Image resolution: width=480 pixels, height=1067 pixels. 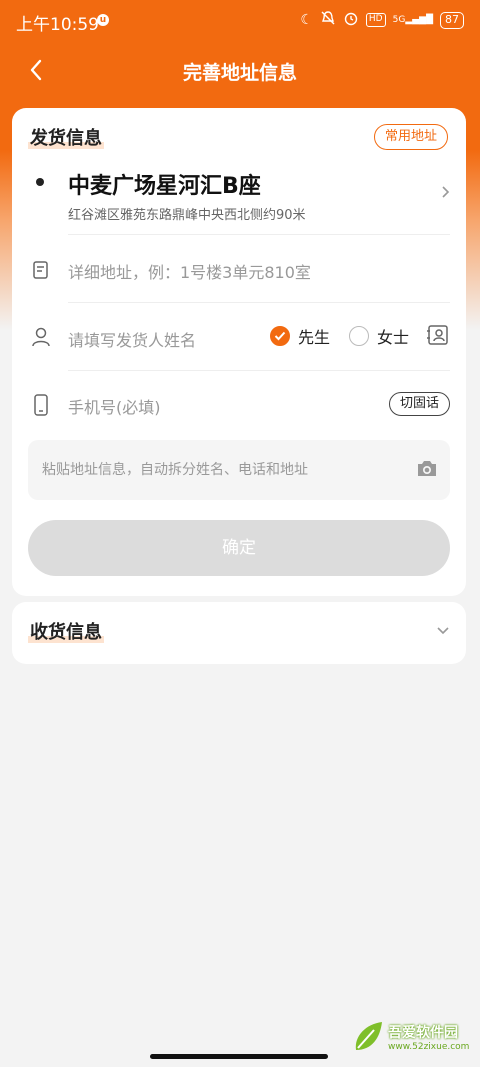 I want to click on sender-section-title: 发货信息, so click(x=66, y=138).